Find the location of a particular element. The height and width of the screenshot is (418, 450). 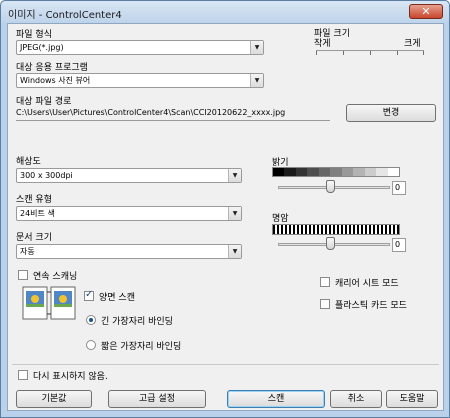

brightness-gradient-bar is located at coordinates (336, 172).